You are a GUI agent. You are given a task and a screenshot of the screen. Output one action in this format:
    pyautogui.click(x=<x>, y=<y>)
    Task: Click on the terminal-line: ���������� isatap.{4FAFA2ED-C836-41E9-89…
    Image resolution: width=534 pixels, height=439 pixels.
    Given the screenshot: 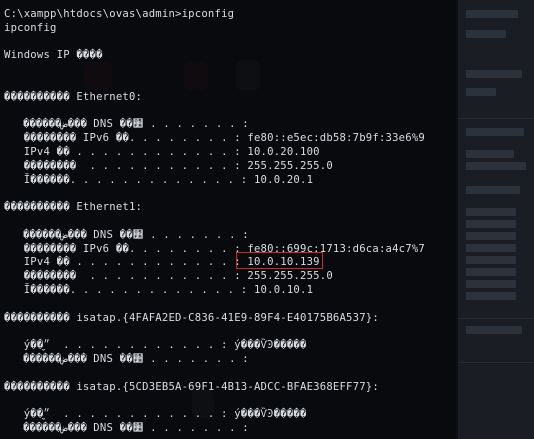 What is the action you would take?
    pyautogui.click(x=191, y=317)
    